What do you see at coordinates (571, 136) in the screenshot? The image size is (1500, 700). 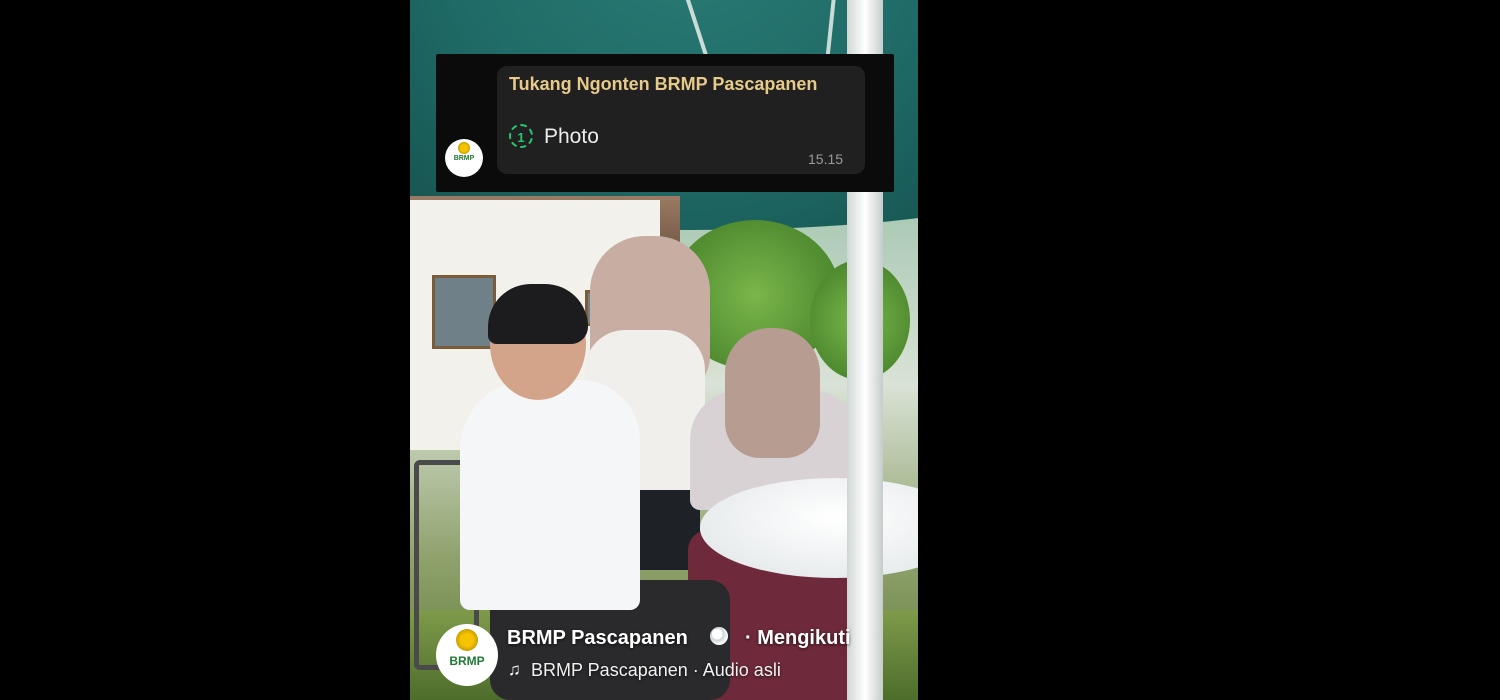 I see `notification-message: Photo` at bounding box center [571, 136].